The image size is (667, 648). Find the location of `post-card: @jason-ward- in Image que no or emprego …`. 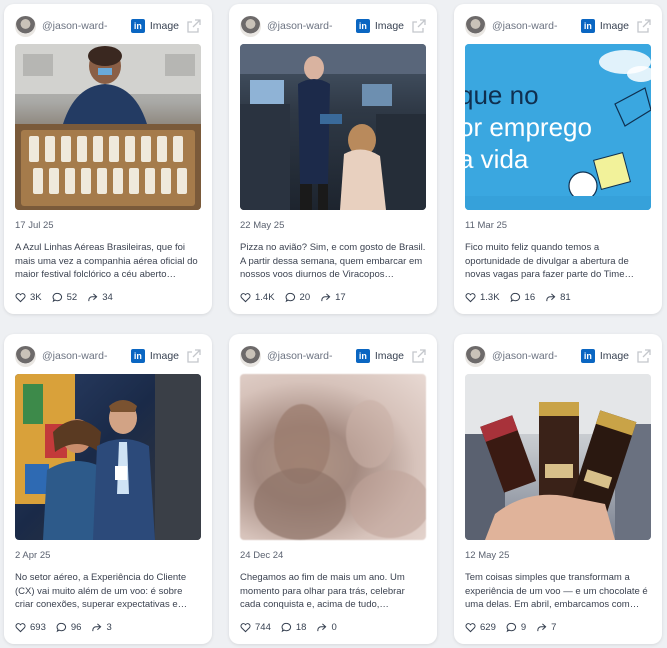

post-card: @jason-ward- in Image que no or emprego … is located at coordinates (558, 159).